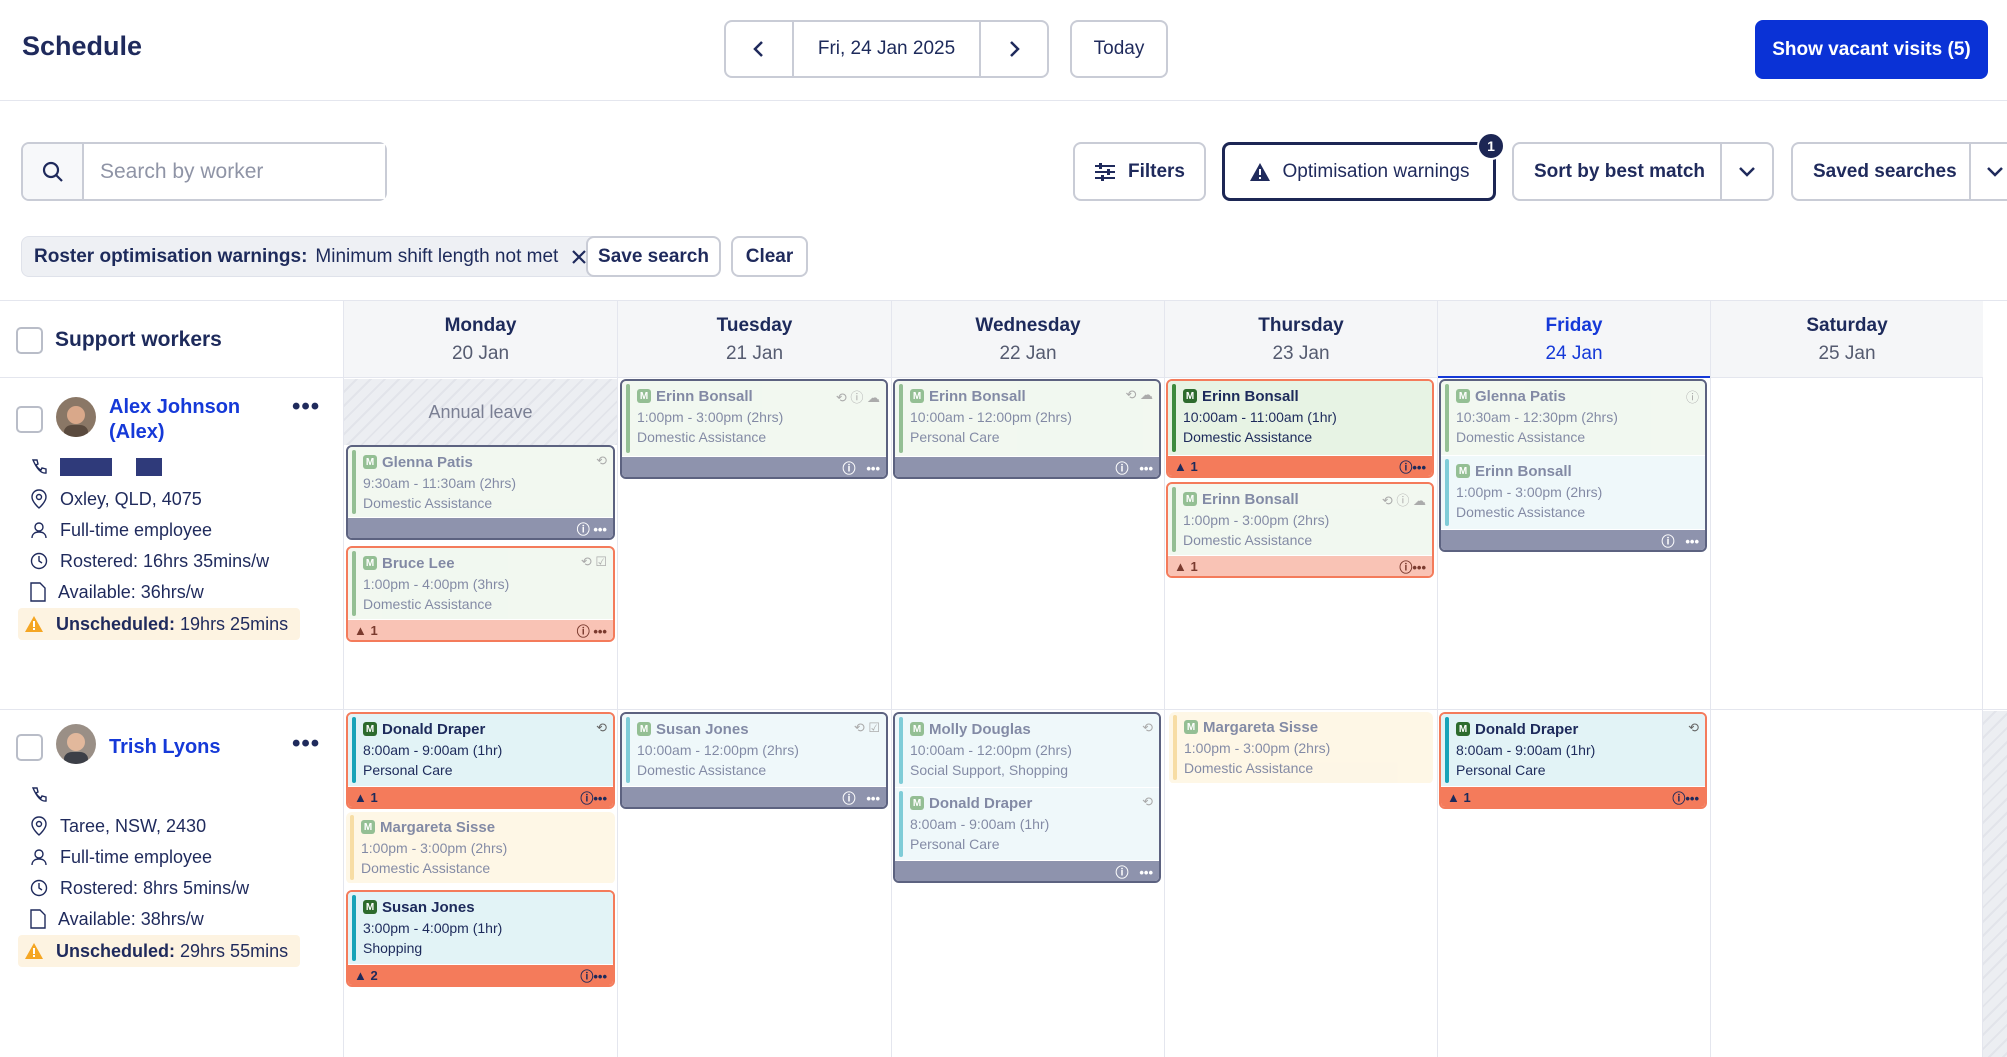 This screenshot has width=2007, height=1057. Describe the element at coordinates (29, 340) in the screenshot. I see `select-all-checkbox` at that location.